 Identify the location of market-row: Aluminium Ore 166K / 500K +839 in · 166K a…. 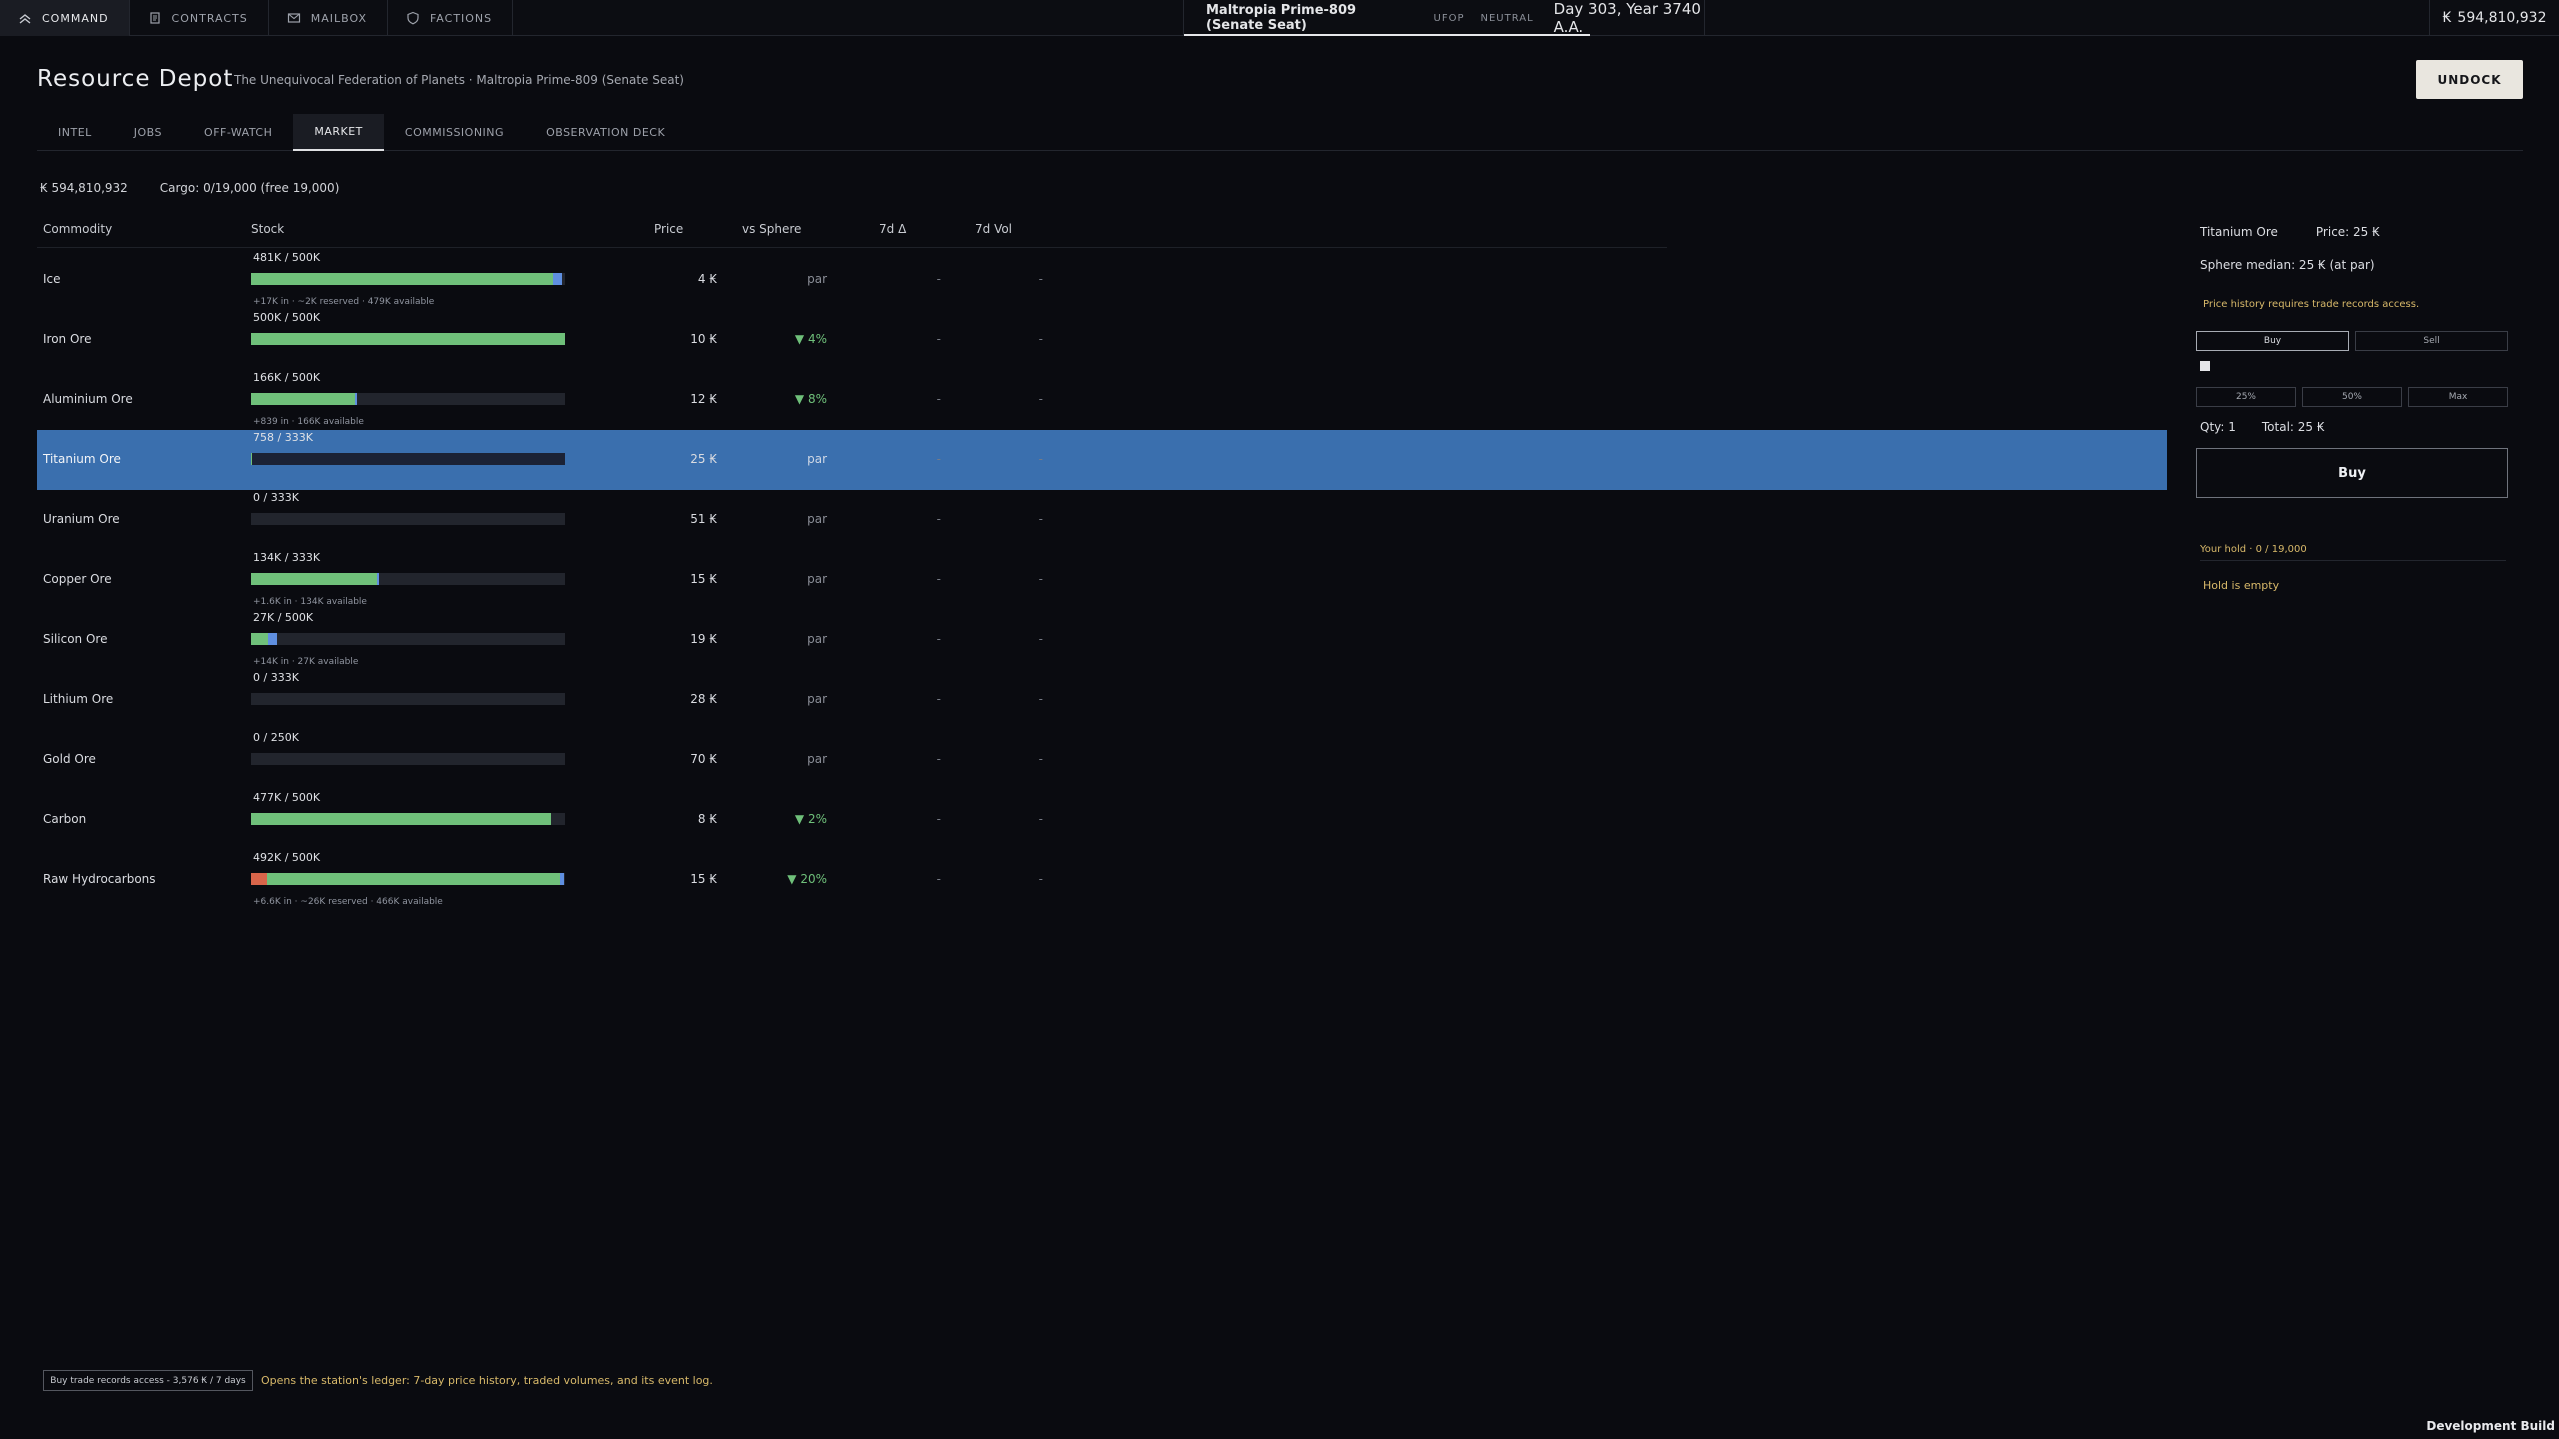
(1102, 400).